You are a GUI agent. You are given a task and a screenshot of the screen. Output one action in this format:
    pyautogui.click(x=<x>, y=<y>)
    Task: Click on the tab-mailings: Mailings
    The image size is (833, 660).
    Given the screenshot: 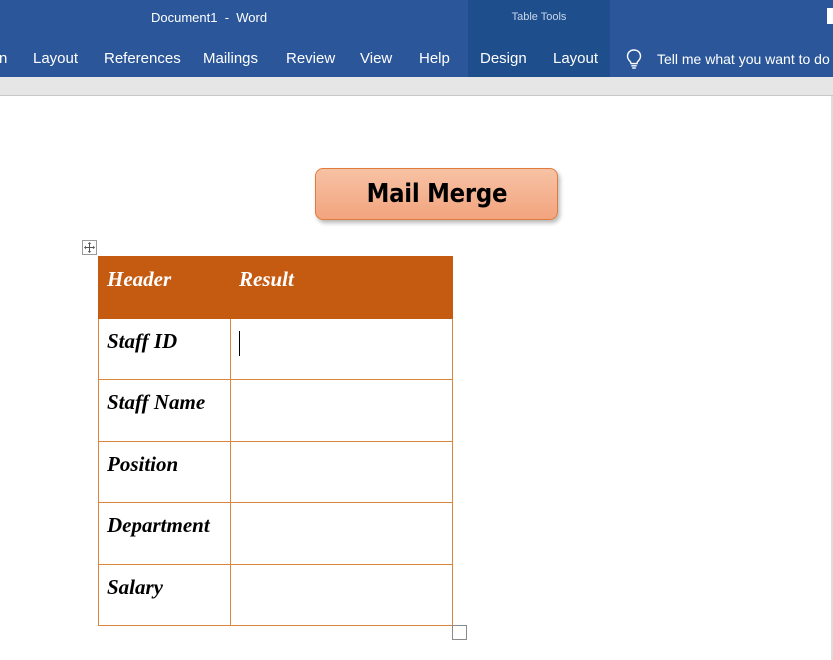 What is the action you would take?
    pyautogui.click(x=230, y=58)
    